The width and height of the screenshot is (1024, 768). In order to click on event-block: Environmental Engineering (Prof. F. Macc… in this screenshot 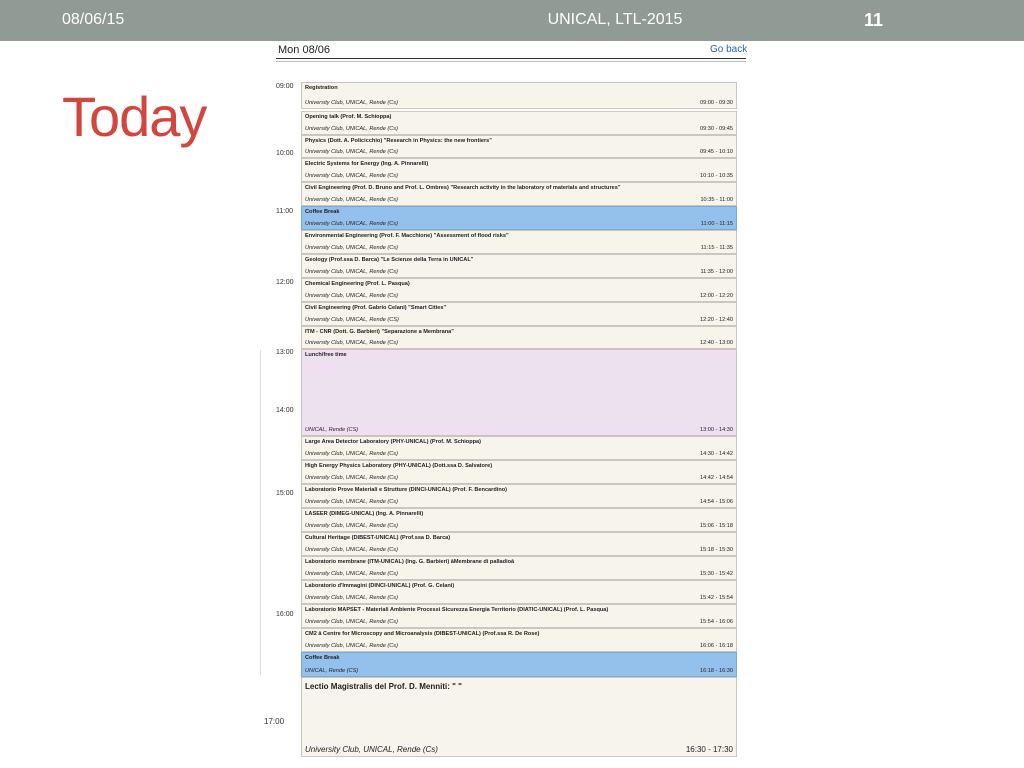, I will do `click(519, 242)`.